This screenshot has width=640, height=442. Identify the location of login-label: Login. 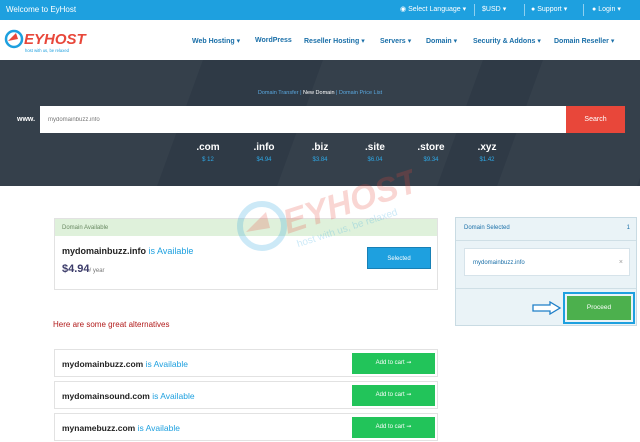
(607, 9).